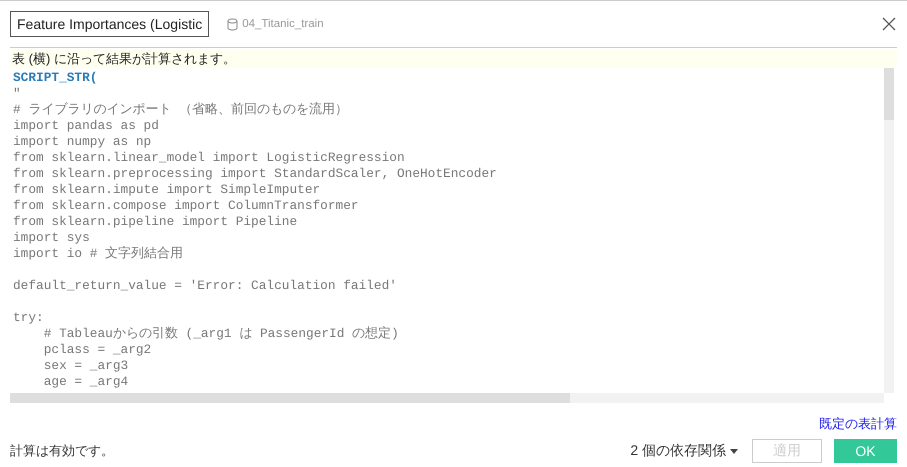 The image size is (907, 467). What do you see at coordinates (62, 451) in the screenshot?
I see `status-text: 計算は有効です。` at bounding box center [62, 451].